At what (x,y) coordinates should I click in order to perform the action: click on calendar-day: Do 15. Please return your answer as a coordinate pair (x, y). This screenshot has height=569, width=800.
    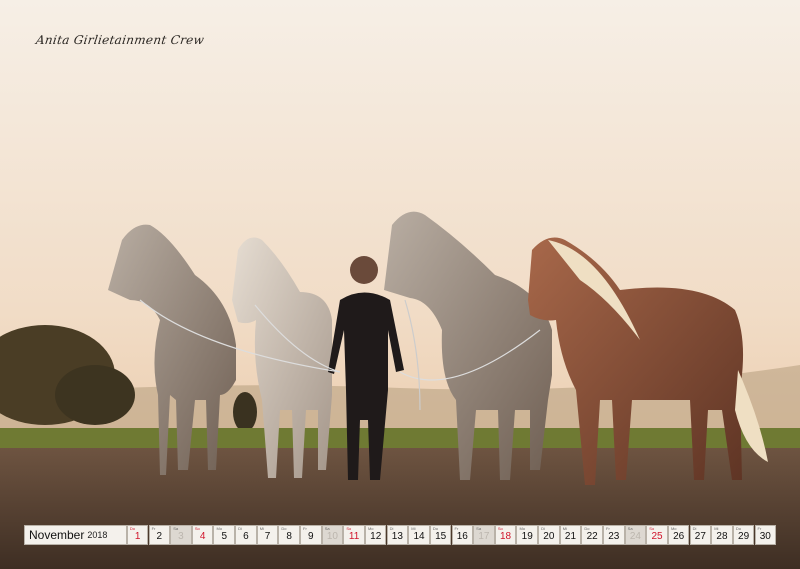
    Looking at the image, I should click on (440, 535).